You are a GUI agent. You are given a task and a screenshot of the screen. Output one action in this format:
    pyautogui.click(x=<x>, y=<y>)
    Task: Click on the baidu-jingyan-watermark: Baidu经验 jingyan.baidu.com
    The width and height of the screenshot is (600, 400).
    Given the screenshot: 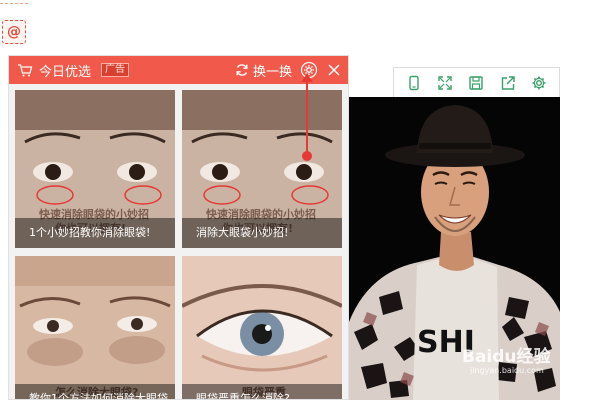 What is the action you would take?
    pyautogui.click(x=517, y=363)
    